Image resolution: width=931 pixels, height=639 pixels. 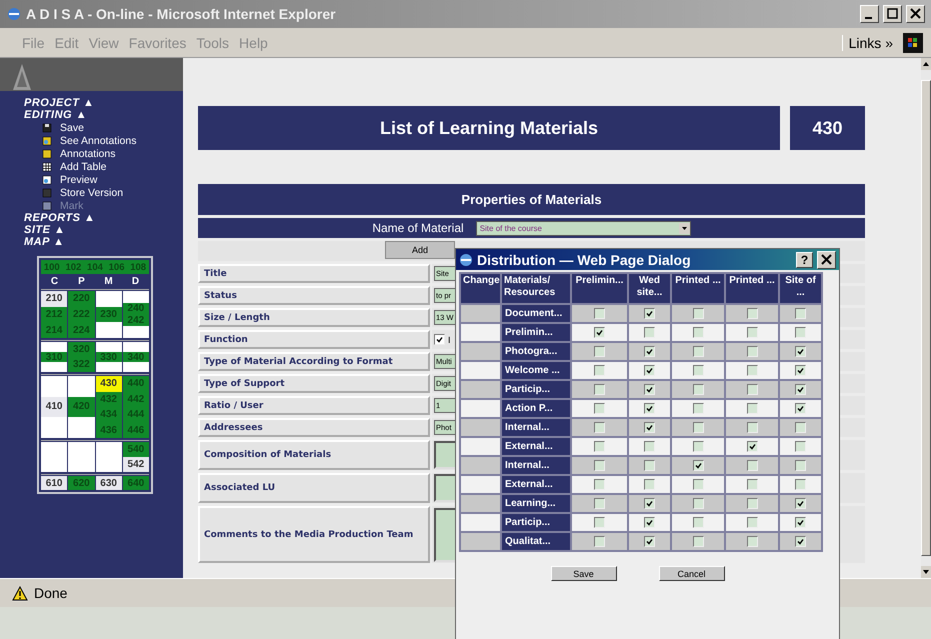 I want to click on scroll-thumb, so click(x=926, y=318).